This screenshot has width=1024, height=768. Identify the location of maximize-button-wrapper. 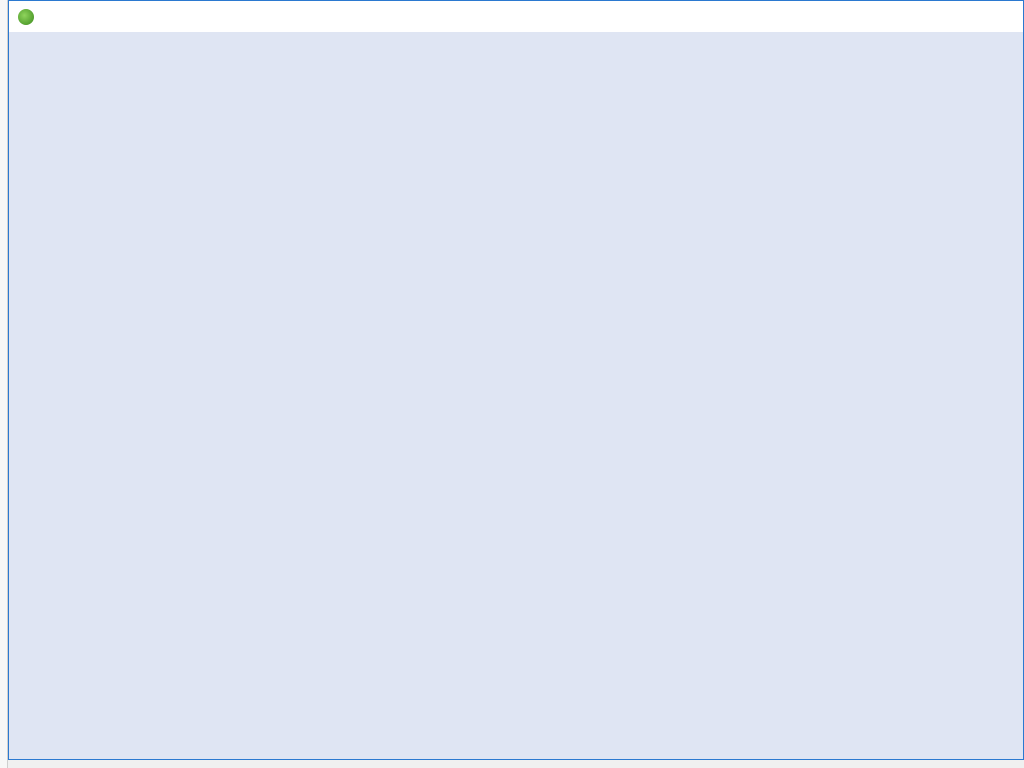
(946, 16).